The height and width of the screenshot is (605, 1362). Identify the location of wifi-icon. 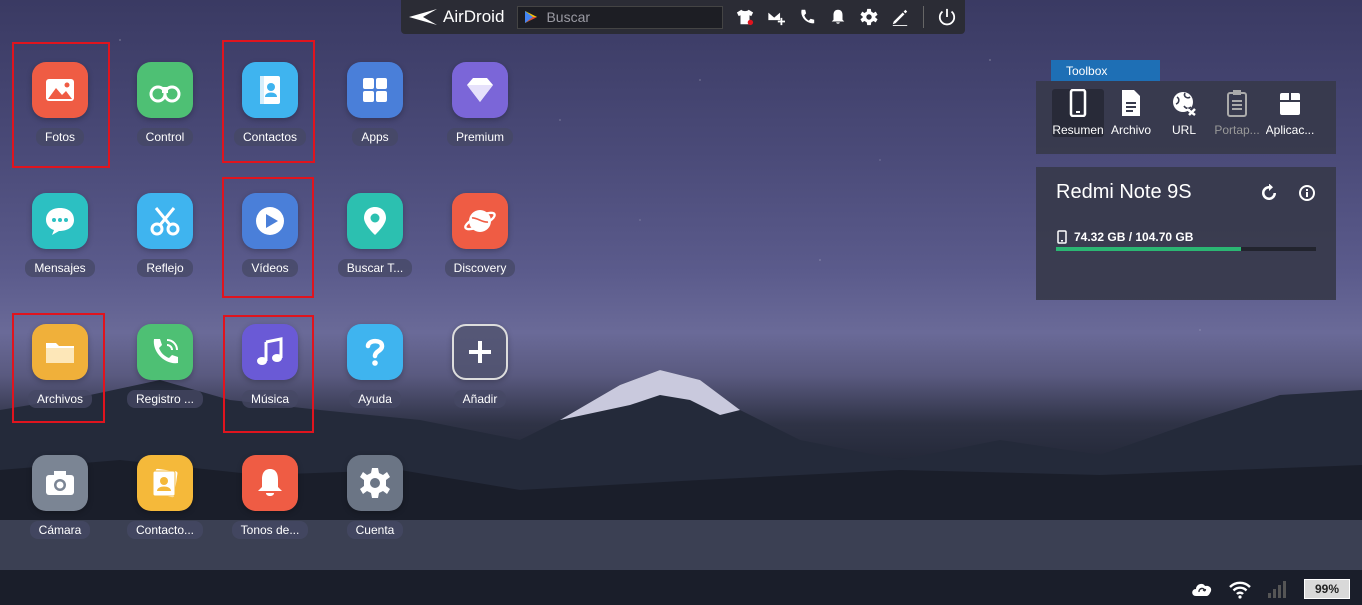
(1240, 590).